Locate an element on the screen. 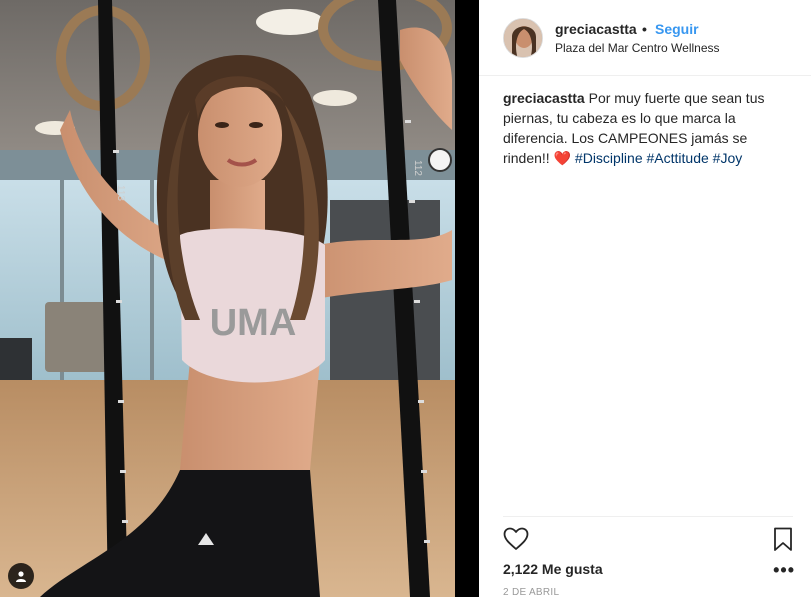 The image size is (811, 597). ellipsis-icon: ••• is located at coordinates (784, 570).